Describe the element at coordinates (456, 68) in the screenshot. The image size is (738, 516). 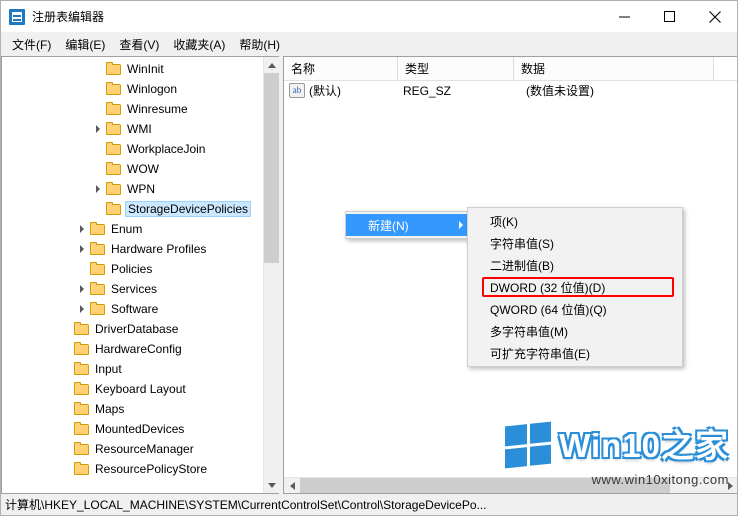
I see `column-header: 类型` at that location.